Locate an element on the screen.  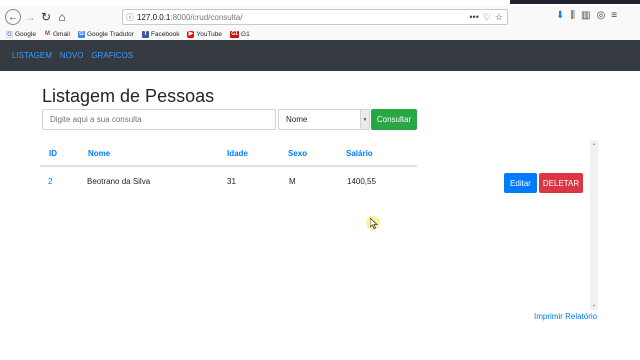
g1-icon: G1 is located at coordinates (235, 34).